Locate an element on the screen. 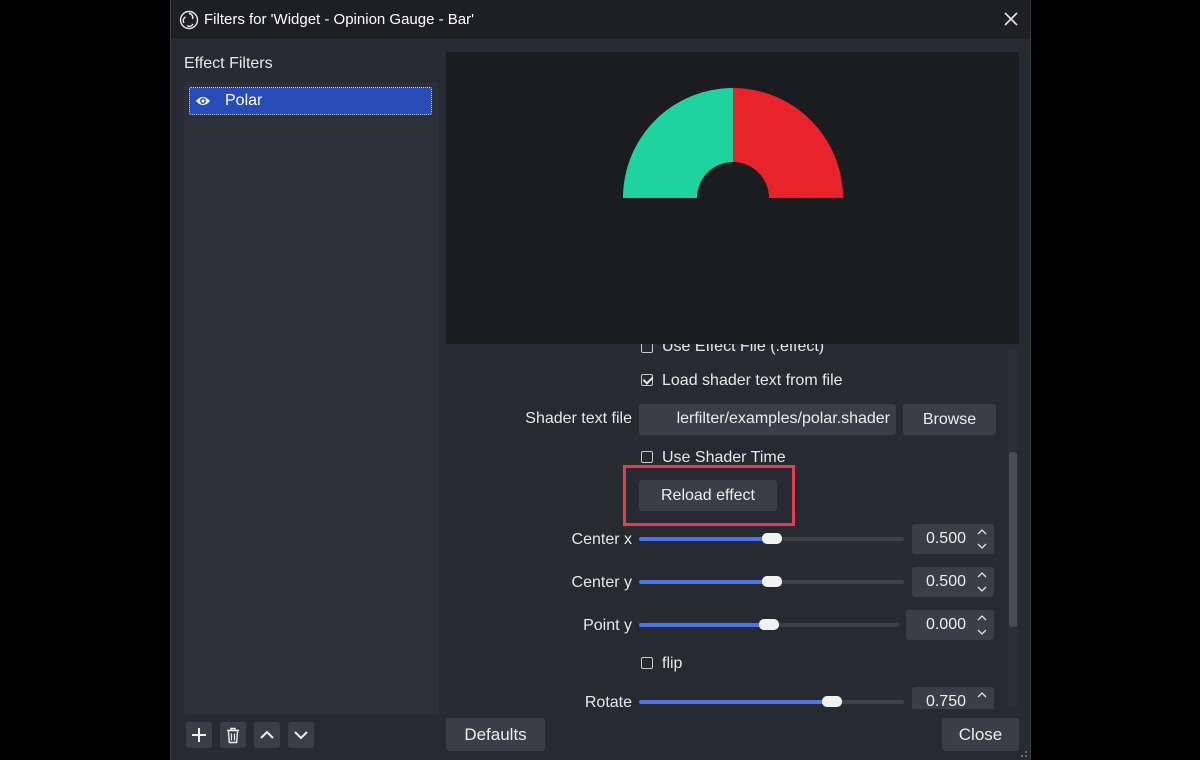  point-y-slider is located at coordinates (769, 624).